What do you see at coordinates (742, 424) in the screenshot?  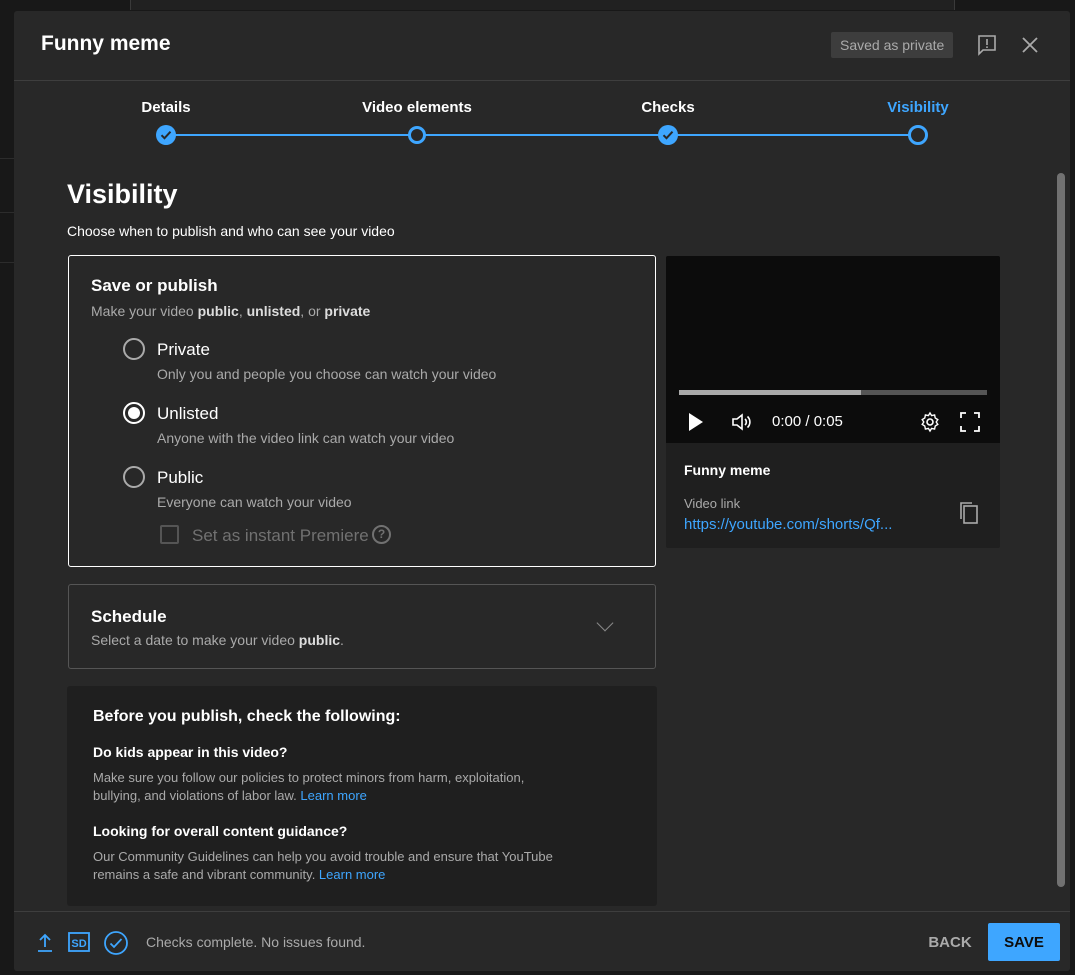 I see `volume-icon` at bounding box center [742, 424].